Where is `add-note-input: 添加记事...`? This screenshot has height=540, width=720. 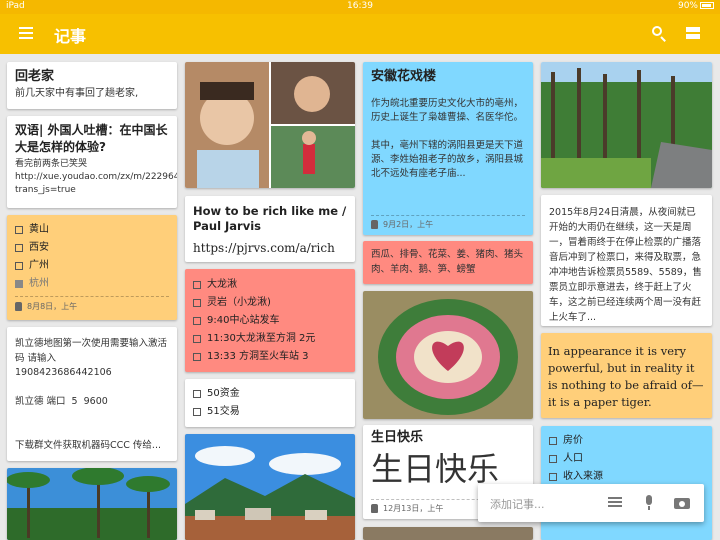 add-note-input: 添加记事... is located at coordinates (517, 504).